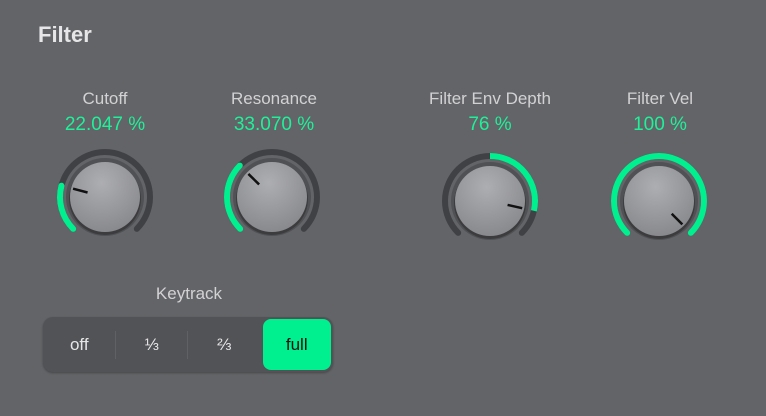  Describe the element at coordinates (105, 112) in the screenshot. I see `cutoff-control: Cutoff 22.047 %` at that location.